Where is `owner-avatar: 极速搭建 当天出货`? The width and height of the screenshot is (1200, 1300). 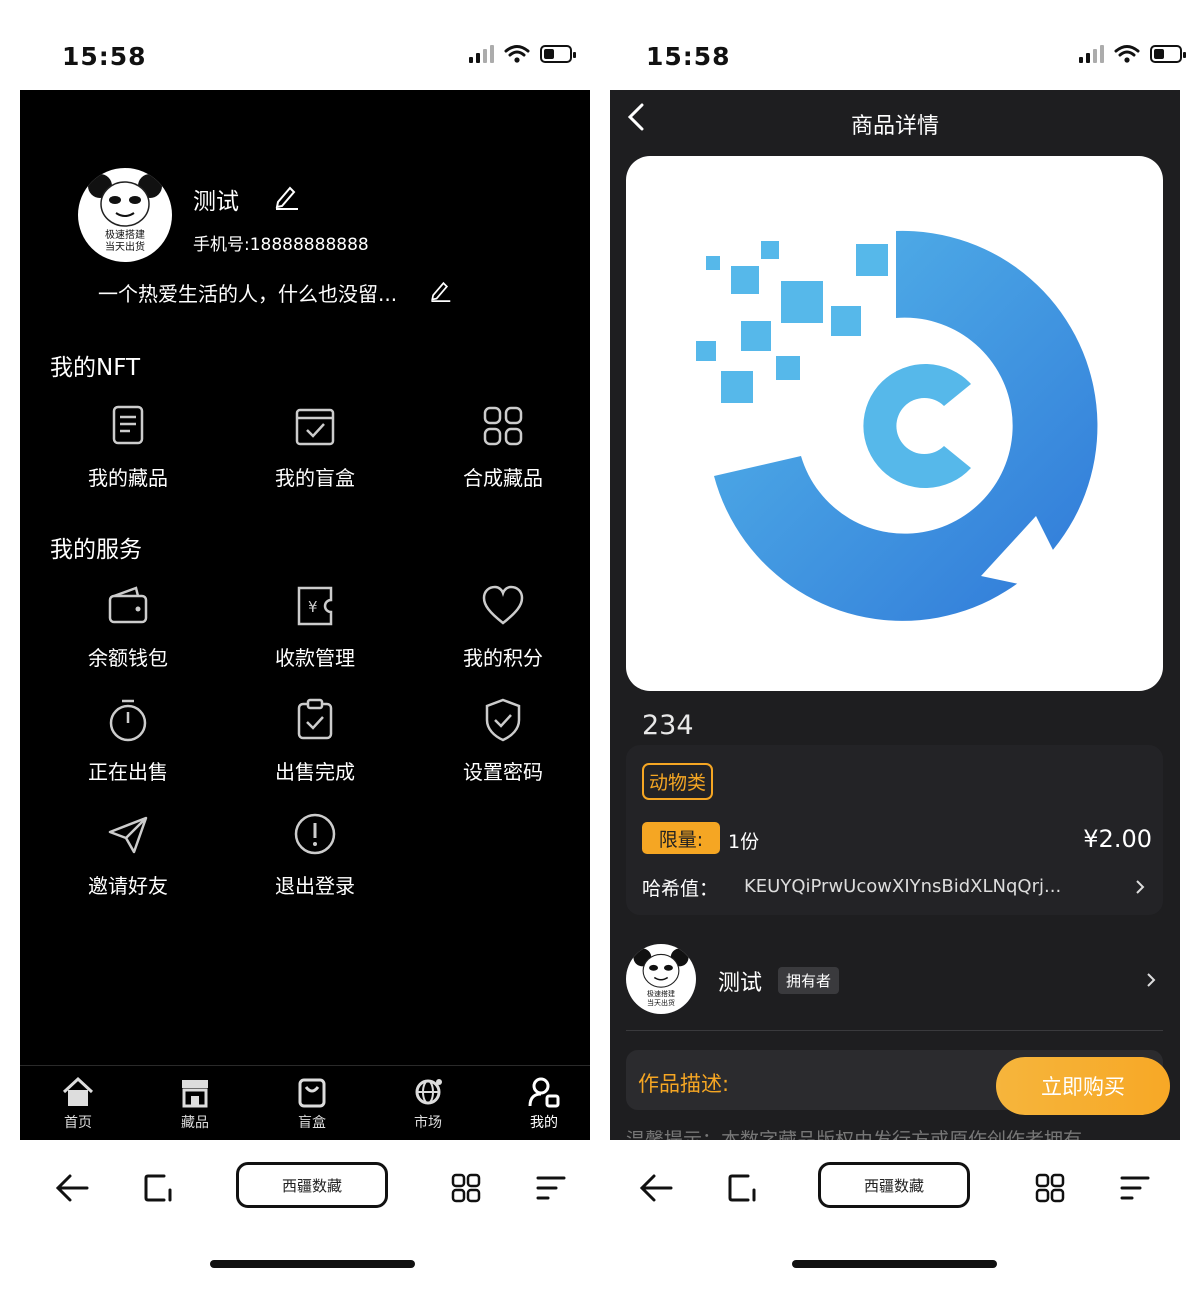
owner-avatar: 极速搭建 当天出货 is located at coordinates (661, 979).